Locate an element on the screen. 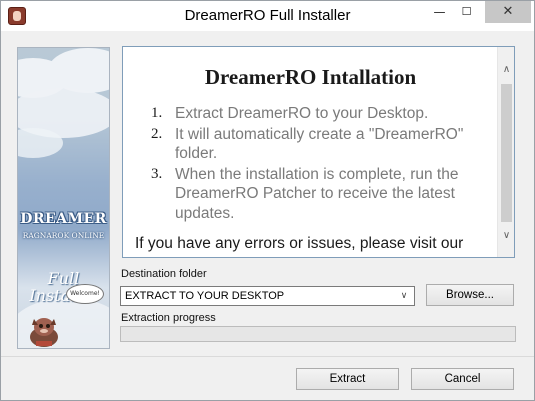  destination-select: EXTRACT TO YOUR DESKTOP ∨ is located at coordinates (267, 296).